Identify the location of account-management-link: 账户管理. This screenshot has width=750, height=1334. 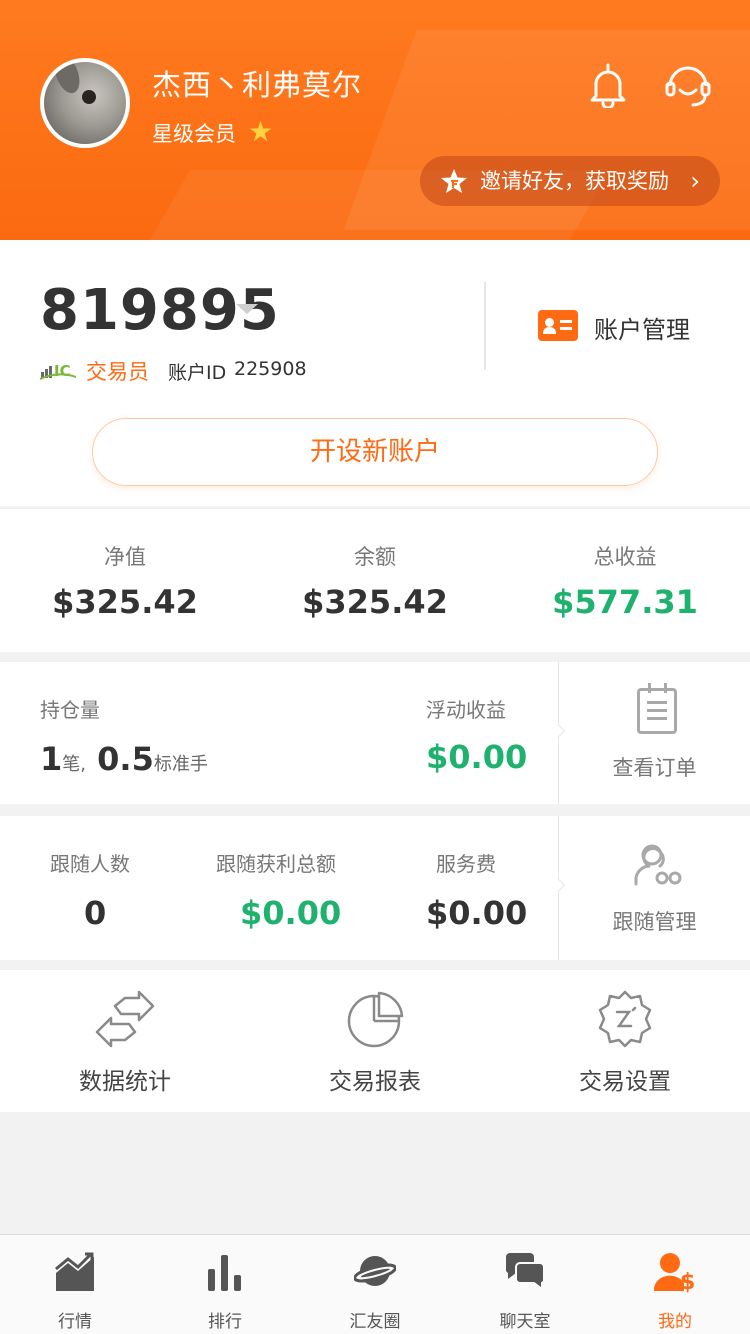
(642, 327).